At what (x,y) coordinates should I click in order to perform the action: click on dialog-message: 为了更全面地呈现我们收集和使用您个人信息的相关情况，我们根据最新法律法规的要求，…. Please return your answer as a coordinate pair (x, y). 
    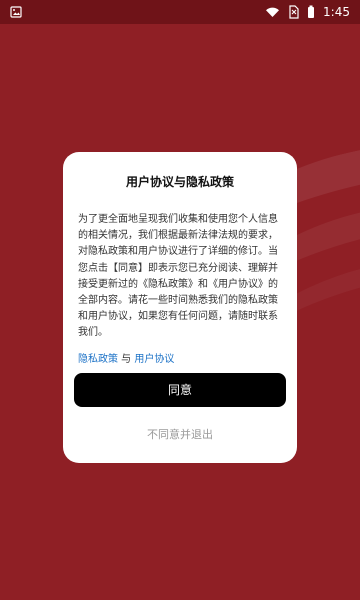
    Looking at the image, I should click on (178, 276).